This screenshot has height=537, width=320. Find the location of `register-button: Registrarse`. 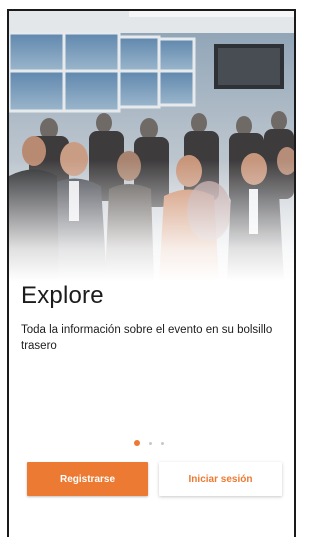

register-button: Registrarse is located at coordinates (87, 479).